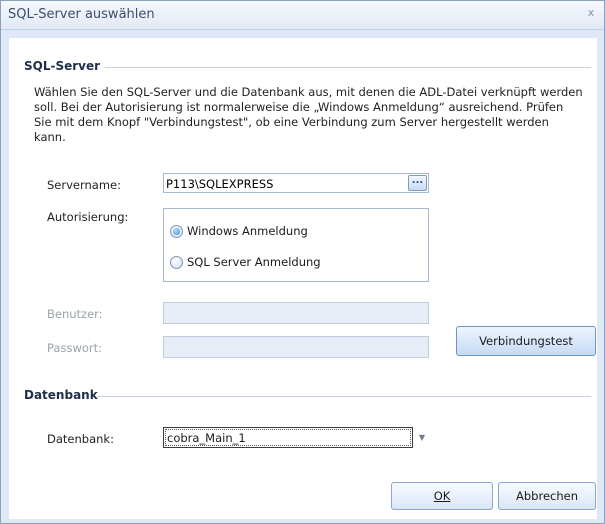  I want to click on section-title-sql-server: SQL-Server, so click(62, 66).